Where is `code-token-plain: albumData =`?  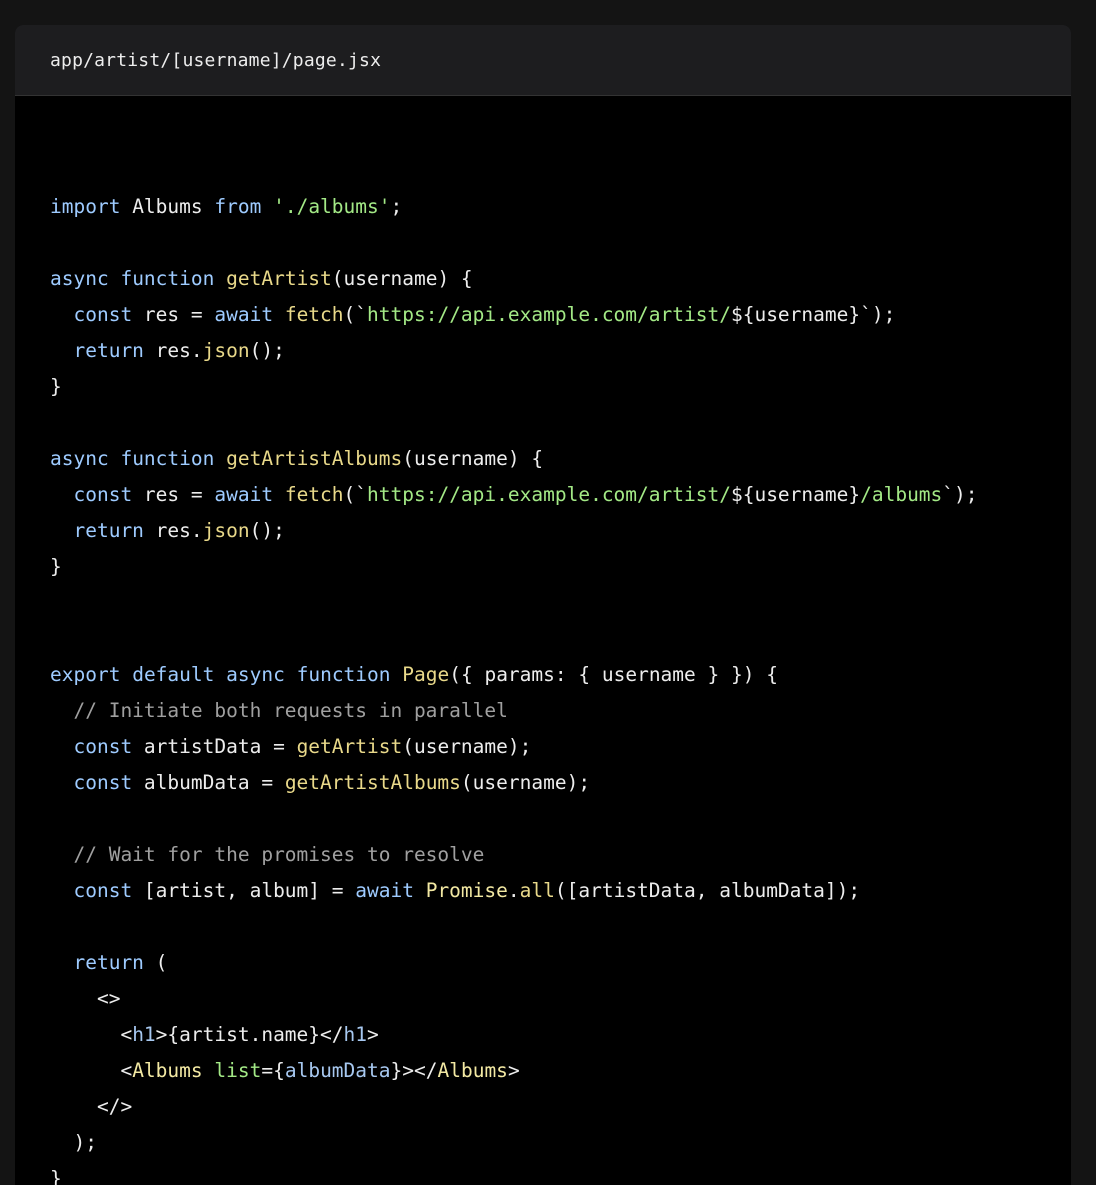
code-token-plain: albumData = is located at coordinates (208, 782).